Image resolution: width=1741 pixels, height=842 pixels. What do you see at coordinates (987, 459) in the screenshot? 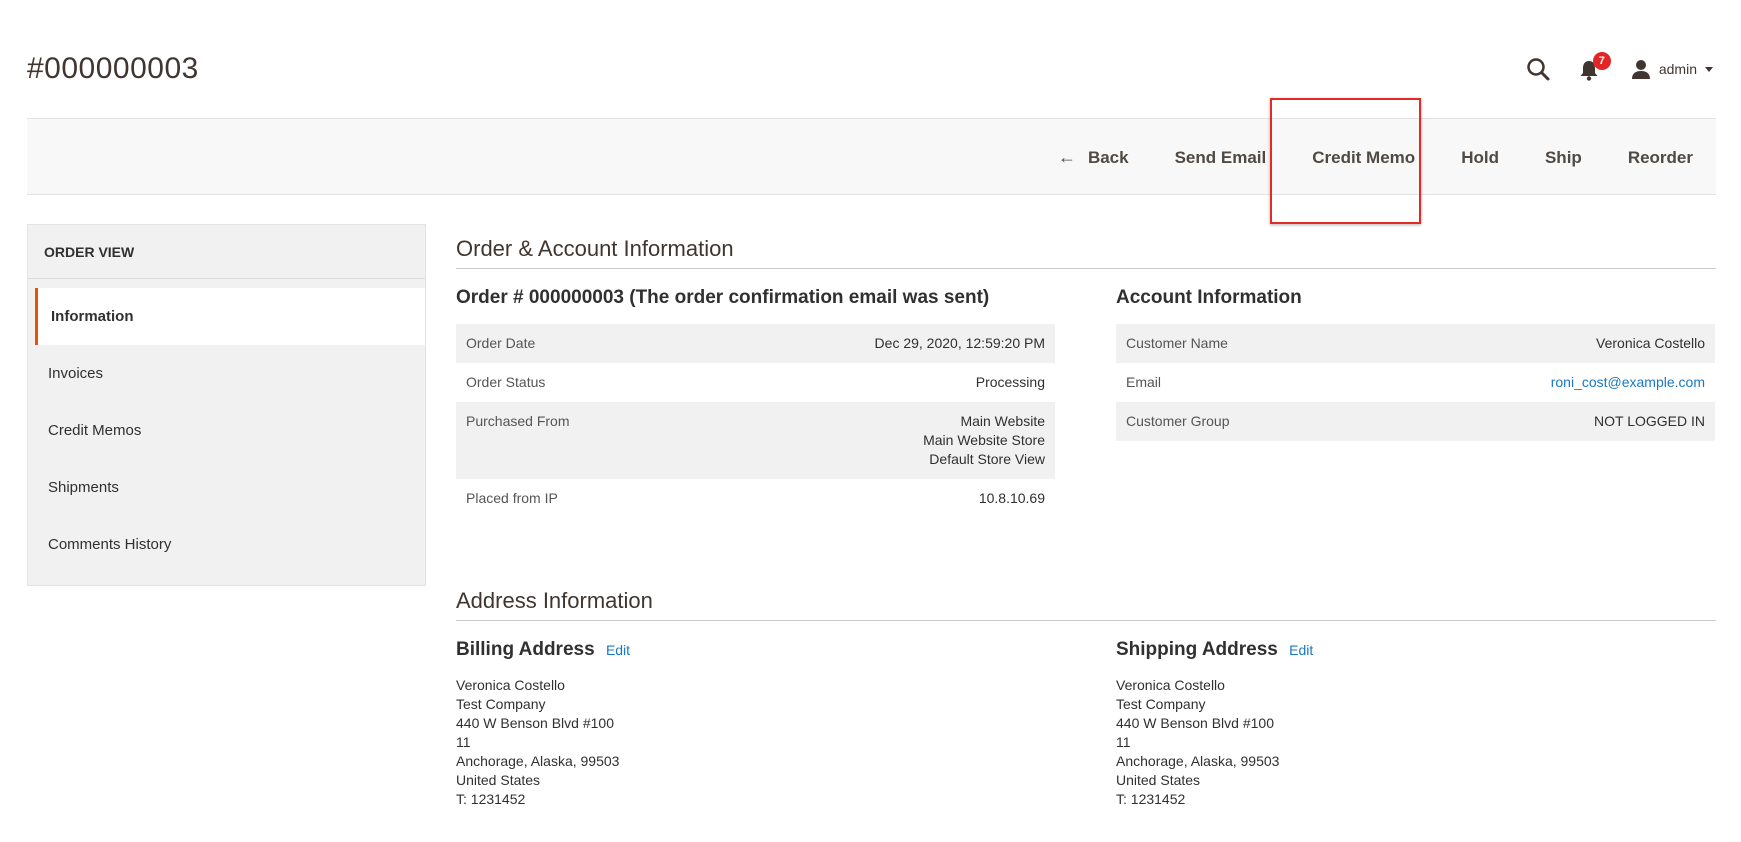
I see `purchased-from-store-view: Default Store View` at bounding box center [987, 459].